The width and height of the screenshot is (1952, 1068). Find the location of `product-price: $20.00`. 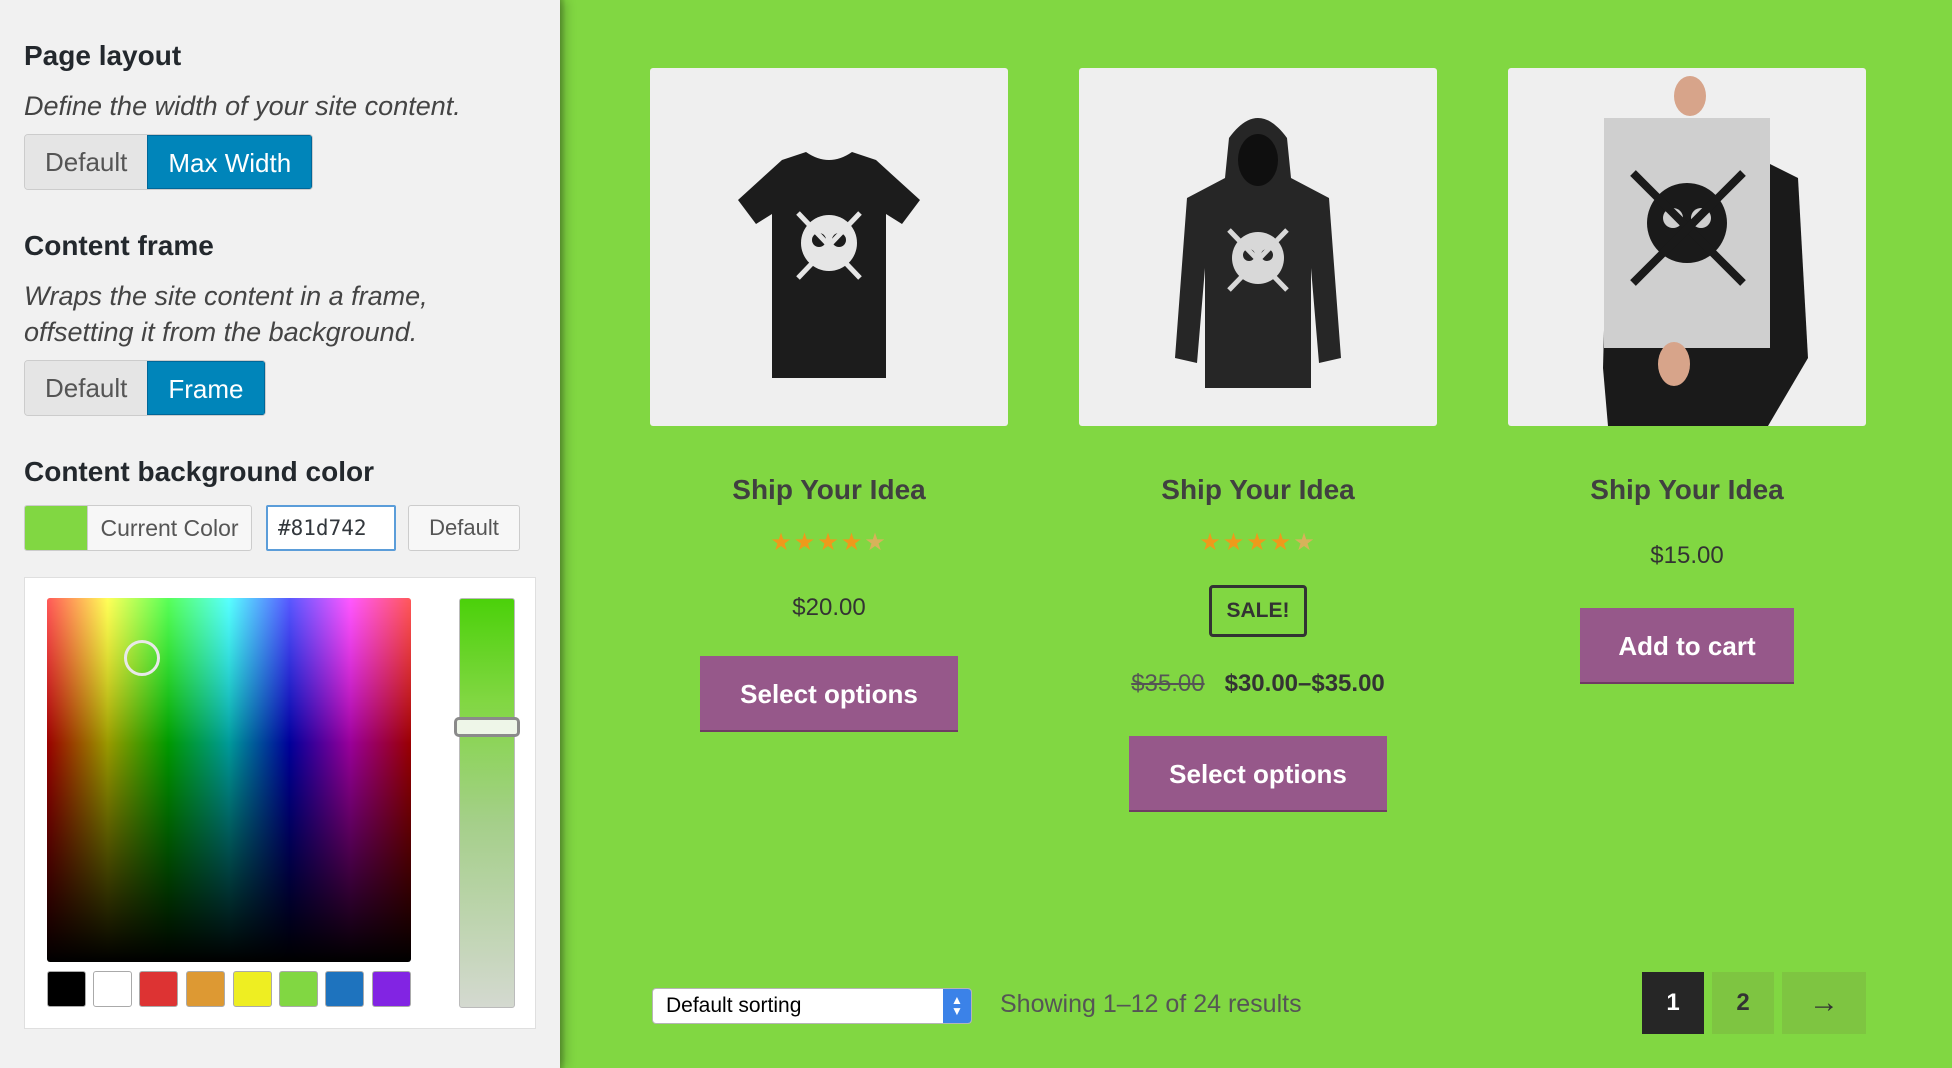

product-price: $20.00 is located at coordinates (829, 607).